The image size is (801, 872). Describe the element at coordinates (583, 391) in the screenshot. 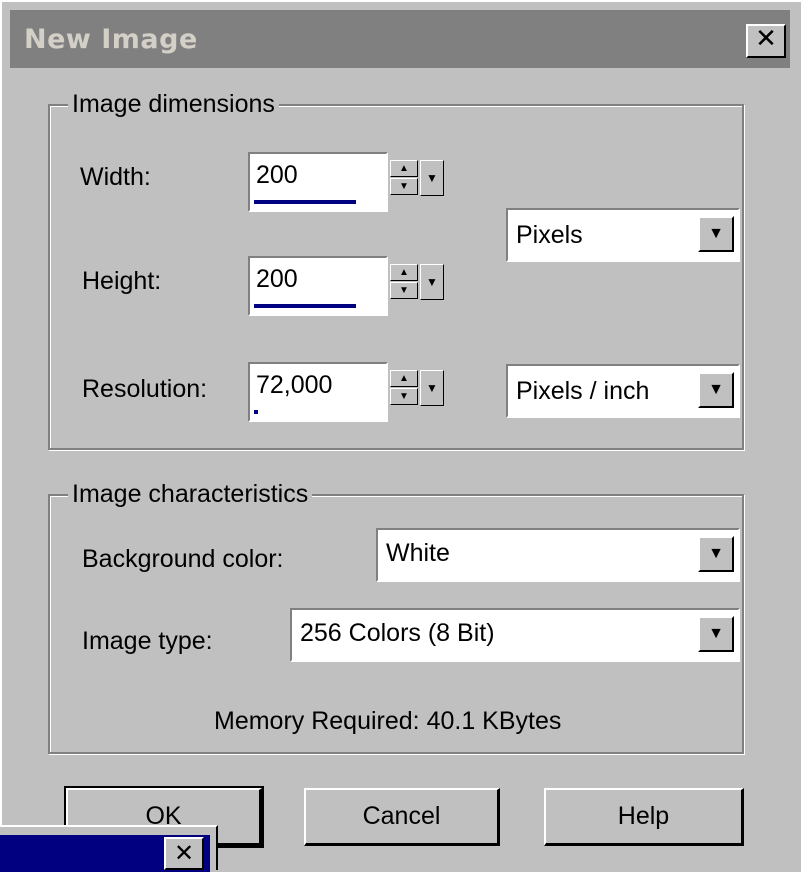

I see `resolution-unit-value: Pixels / inch` at that location.